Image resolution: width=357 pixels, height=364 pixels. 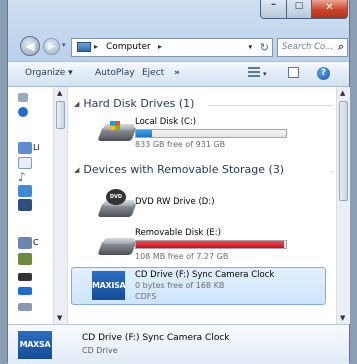 I want to click on libraries-icon, so click(x=25, y=148).